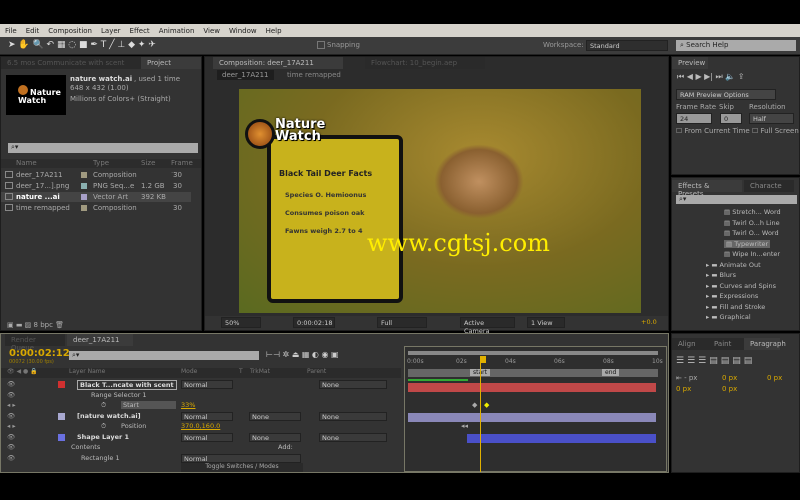 Image resolution: width=800 pixels, height=500 pixels. I want to click on tab-project: Project, so click(171, 63).